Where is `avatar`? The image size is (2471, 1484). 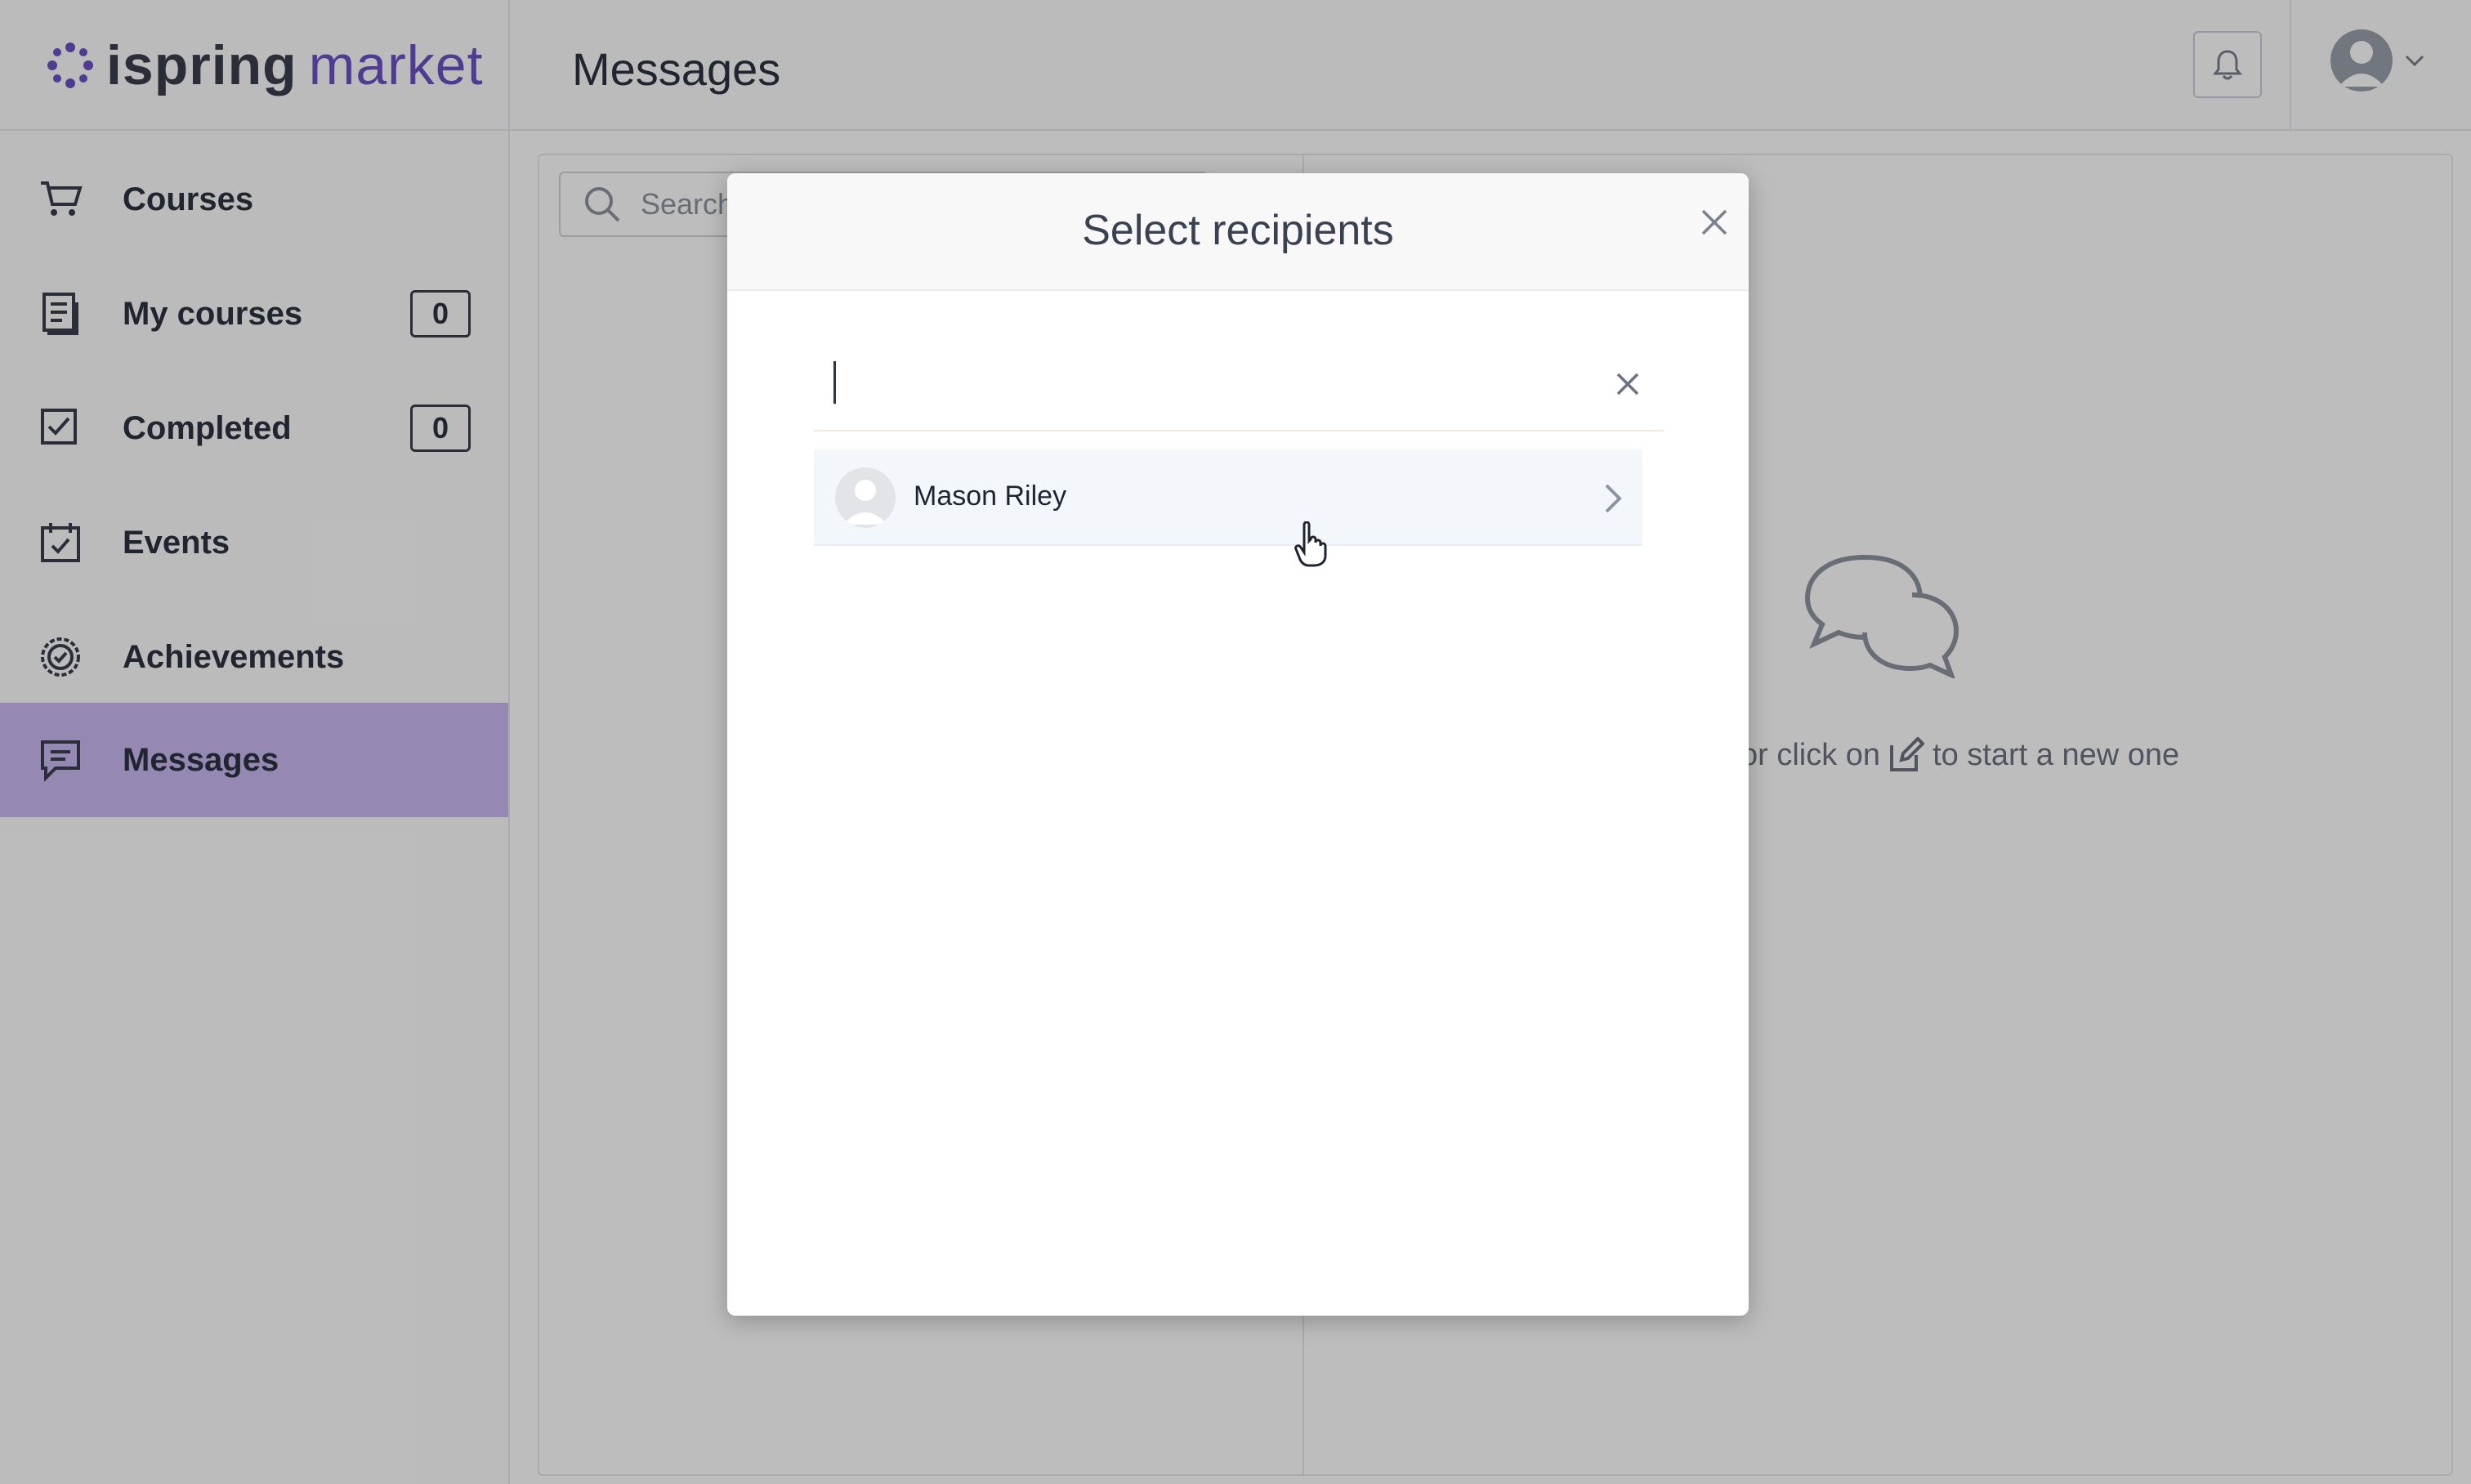
avatar is located at coordinates (865, 497).